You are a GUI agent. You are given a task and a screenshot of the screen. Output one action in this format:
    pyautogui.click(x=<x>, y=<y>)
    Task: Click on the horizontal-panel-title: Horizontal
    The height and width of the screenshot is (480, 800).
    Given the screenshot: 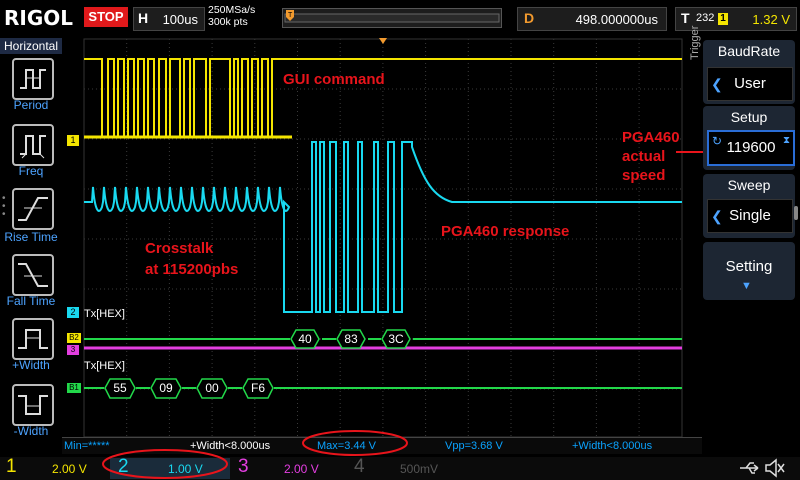 What is the action you would take?
    pyautogui.click(x=31, y=46)
    